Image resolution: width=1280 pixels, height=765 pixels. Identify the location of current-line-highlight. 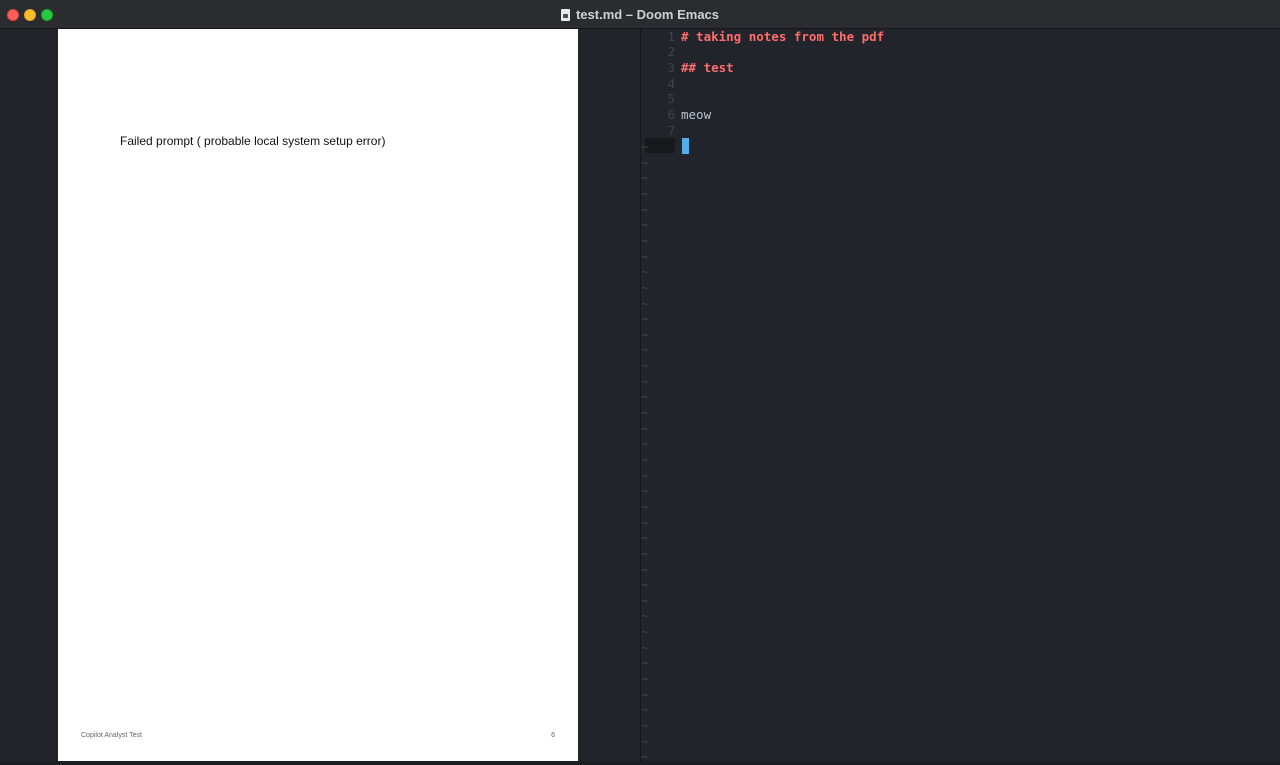
(660, 145).